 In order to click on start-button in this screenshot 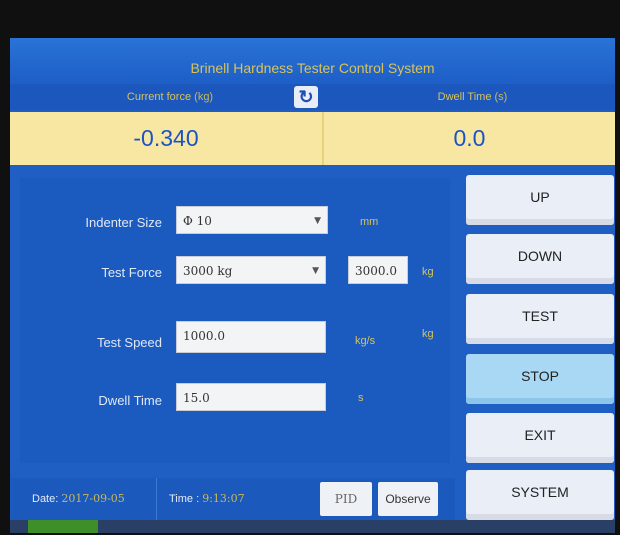, I will do `click(63, 526)`.